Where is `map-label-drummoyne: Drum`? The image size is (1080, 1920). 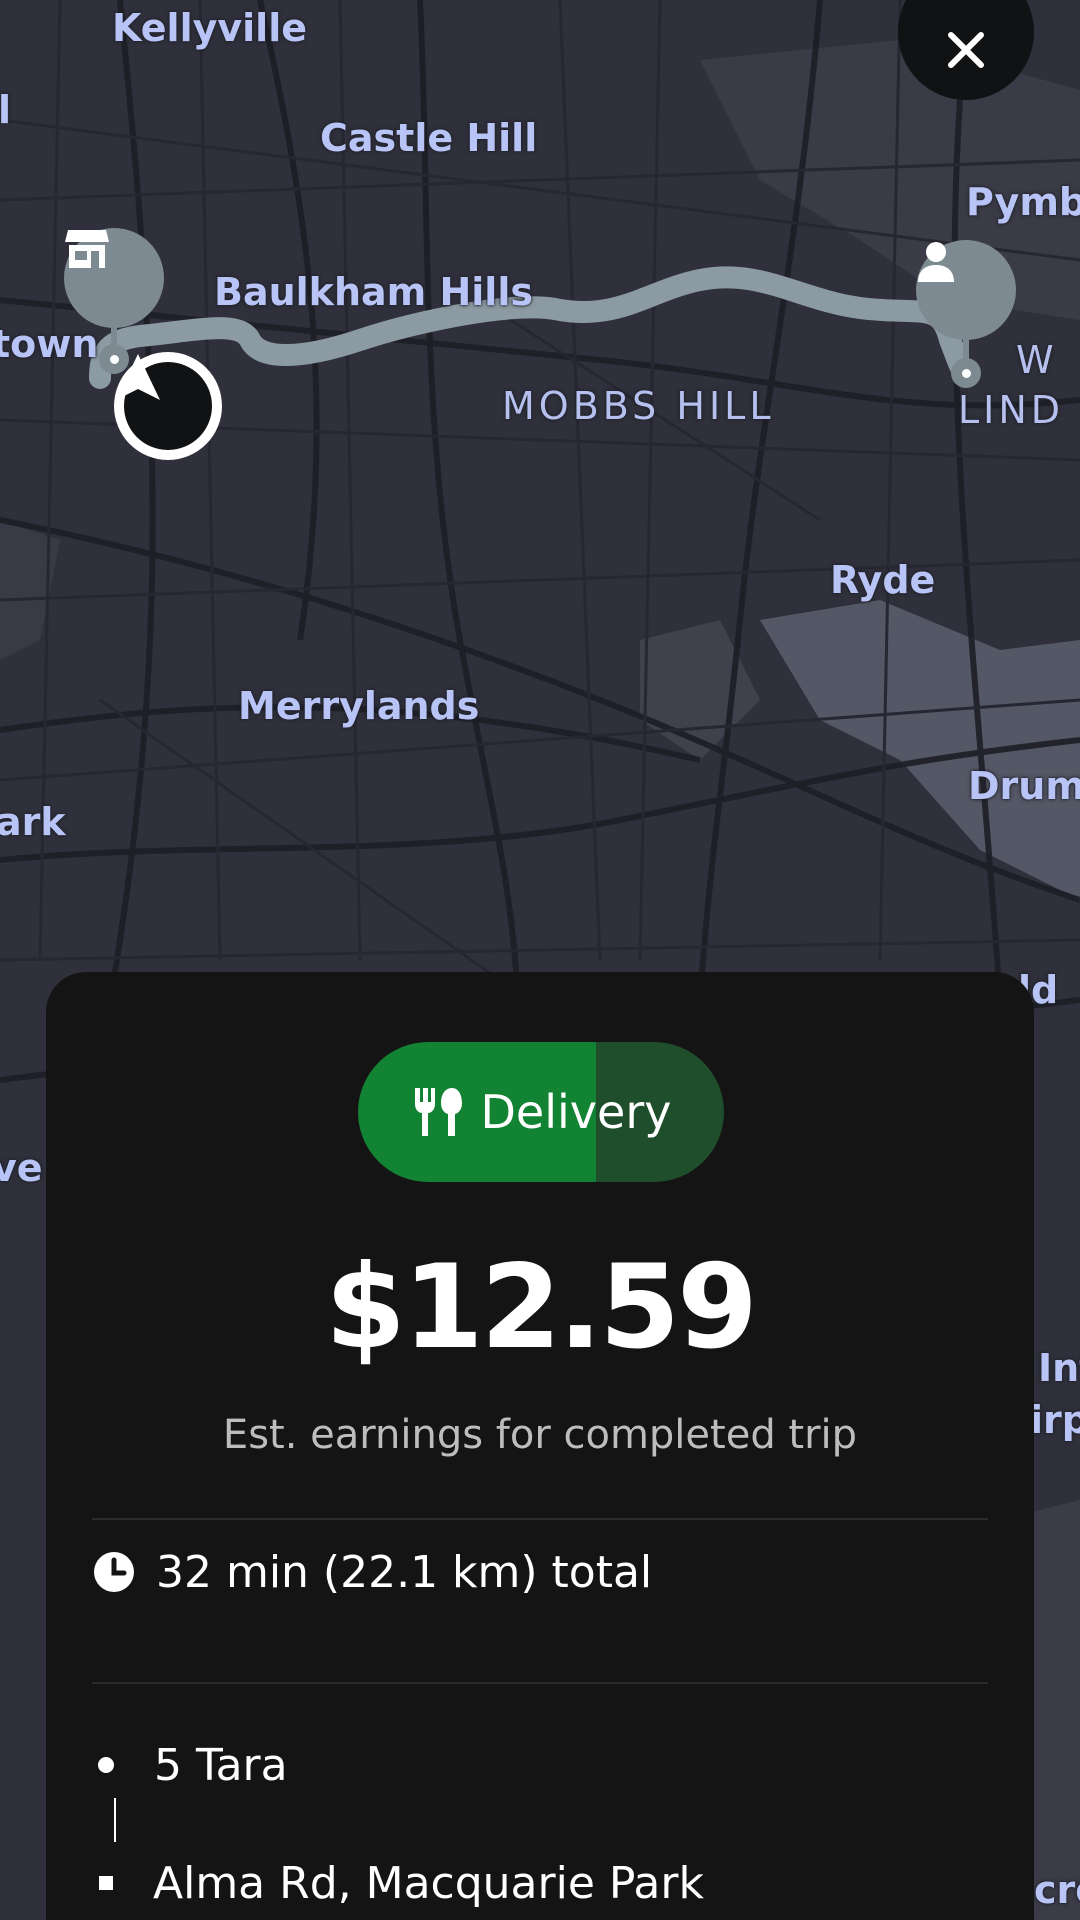 map-label-drummoyne: Drum is located at coordinates (1024, 786).